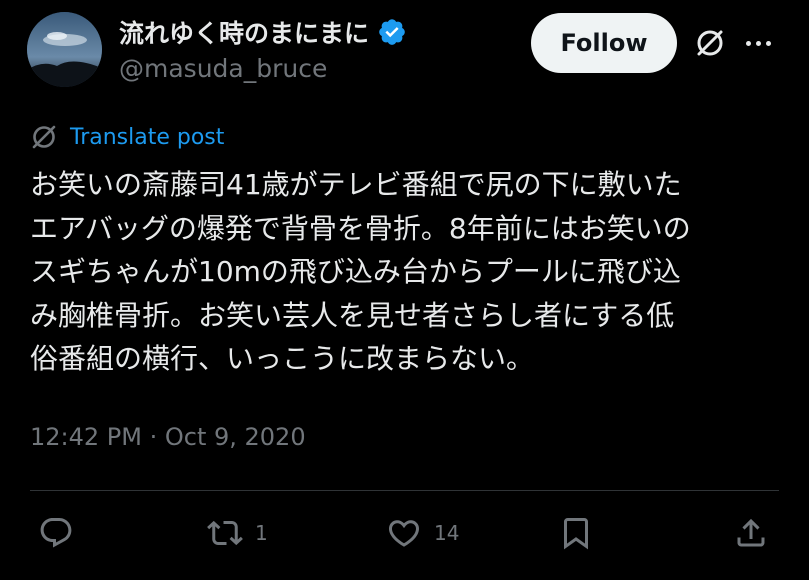 The image size is (809, 580). Describe the element at coordinates (147, 137) in the screenshot. I see `translate-label: Translate post` at that location.